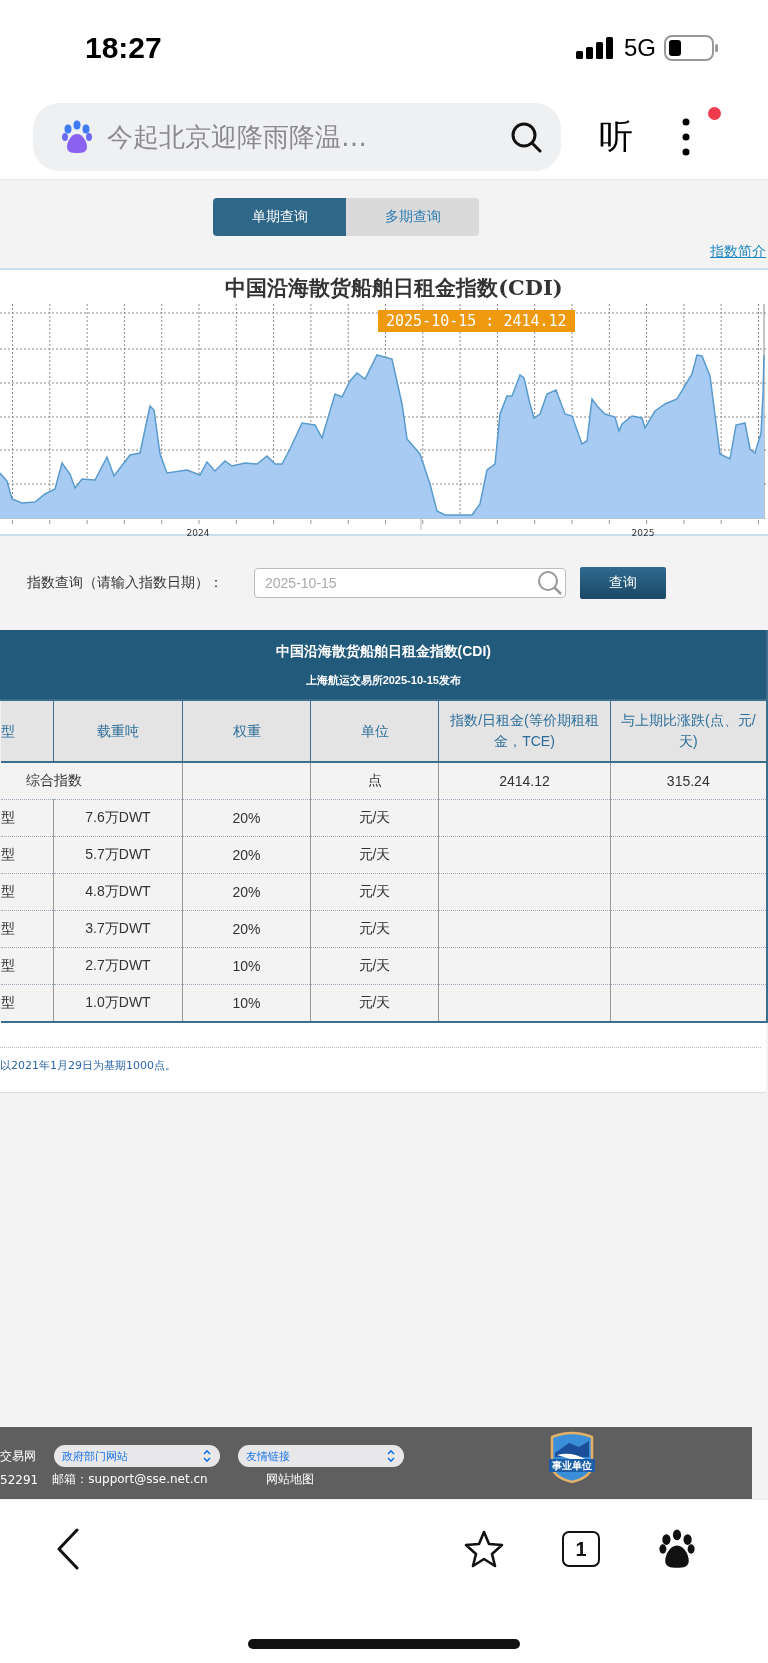 The height and width of the screenshot is (1663, 768). What do you see at coordinates (19, 1479) in the screenshot?
I see `phone-text: 52291` at bounding box center [19, 1479].